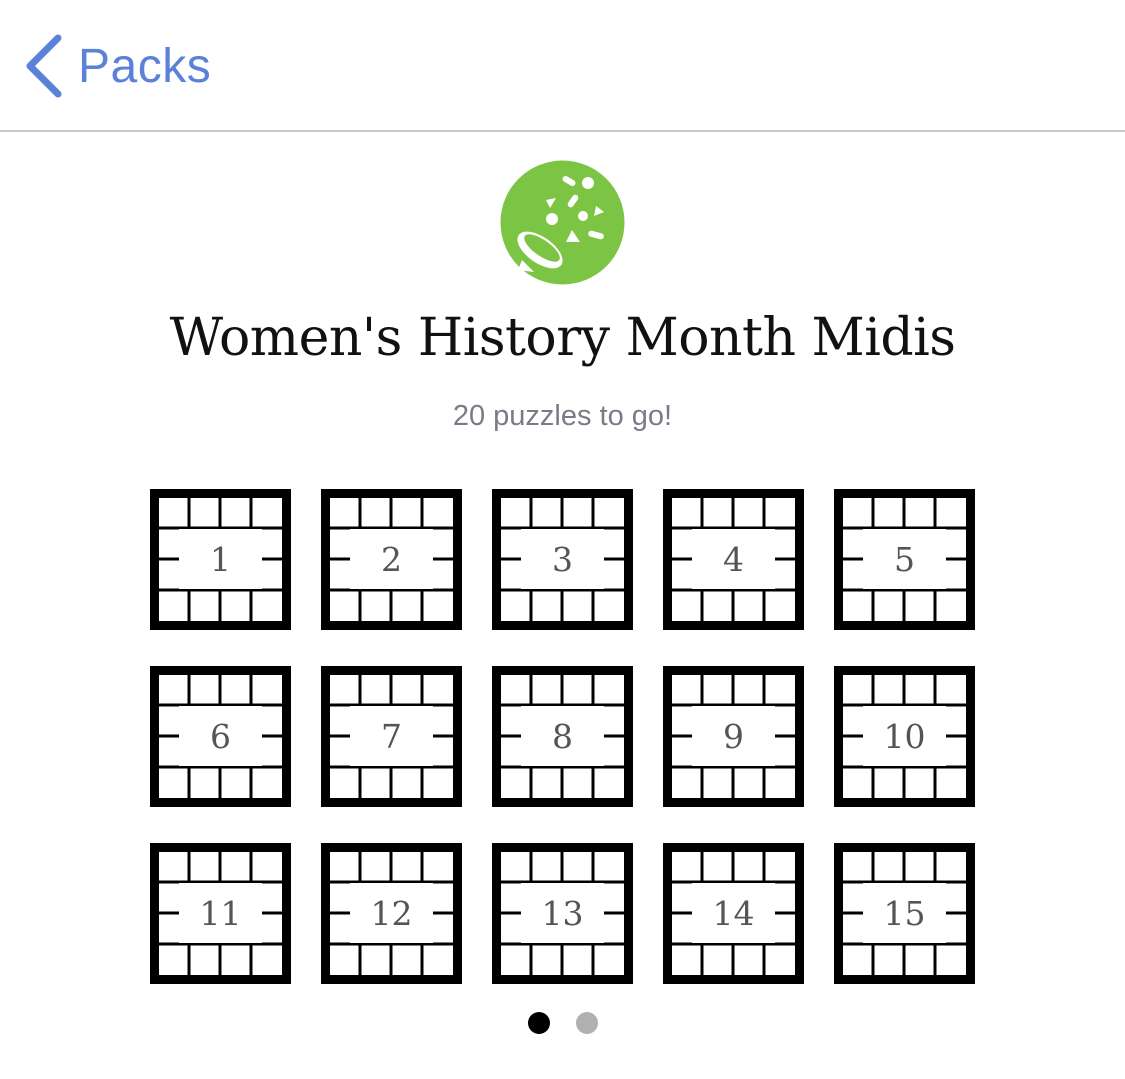  I want to click on chevron-left-icon, so click(44, 66).